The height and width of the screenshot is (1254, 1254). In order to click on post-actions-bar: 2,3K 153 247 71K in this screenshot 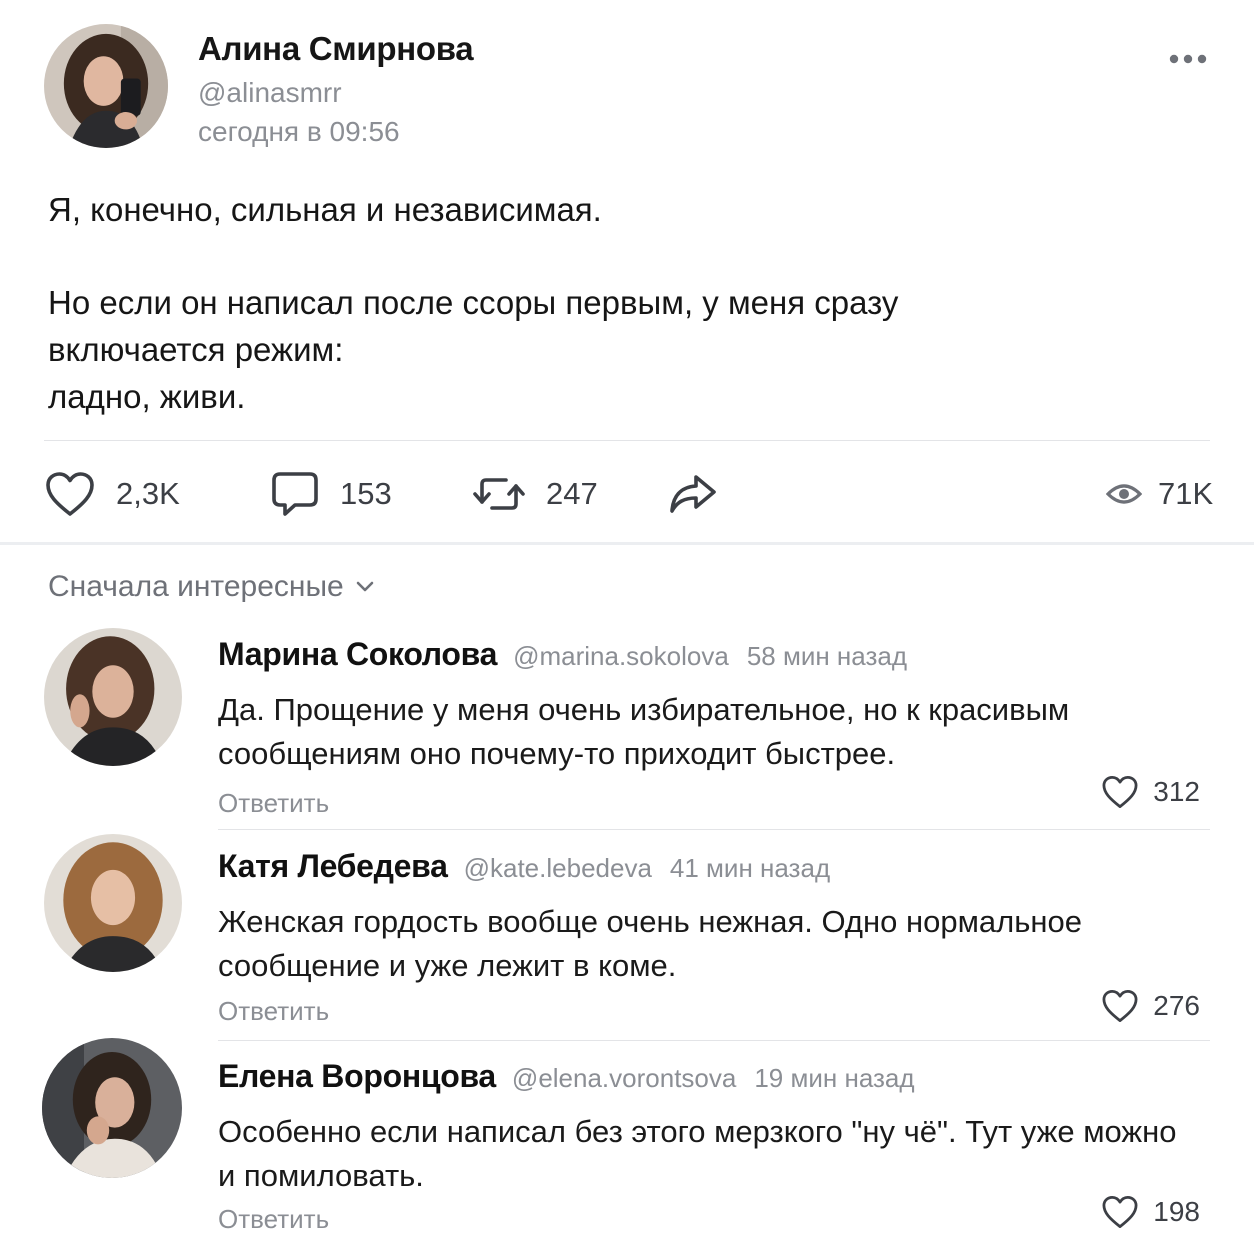, I will do `click(627, 495)`.